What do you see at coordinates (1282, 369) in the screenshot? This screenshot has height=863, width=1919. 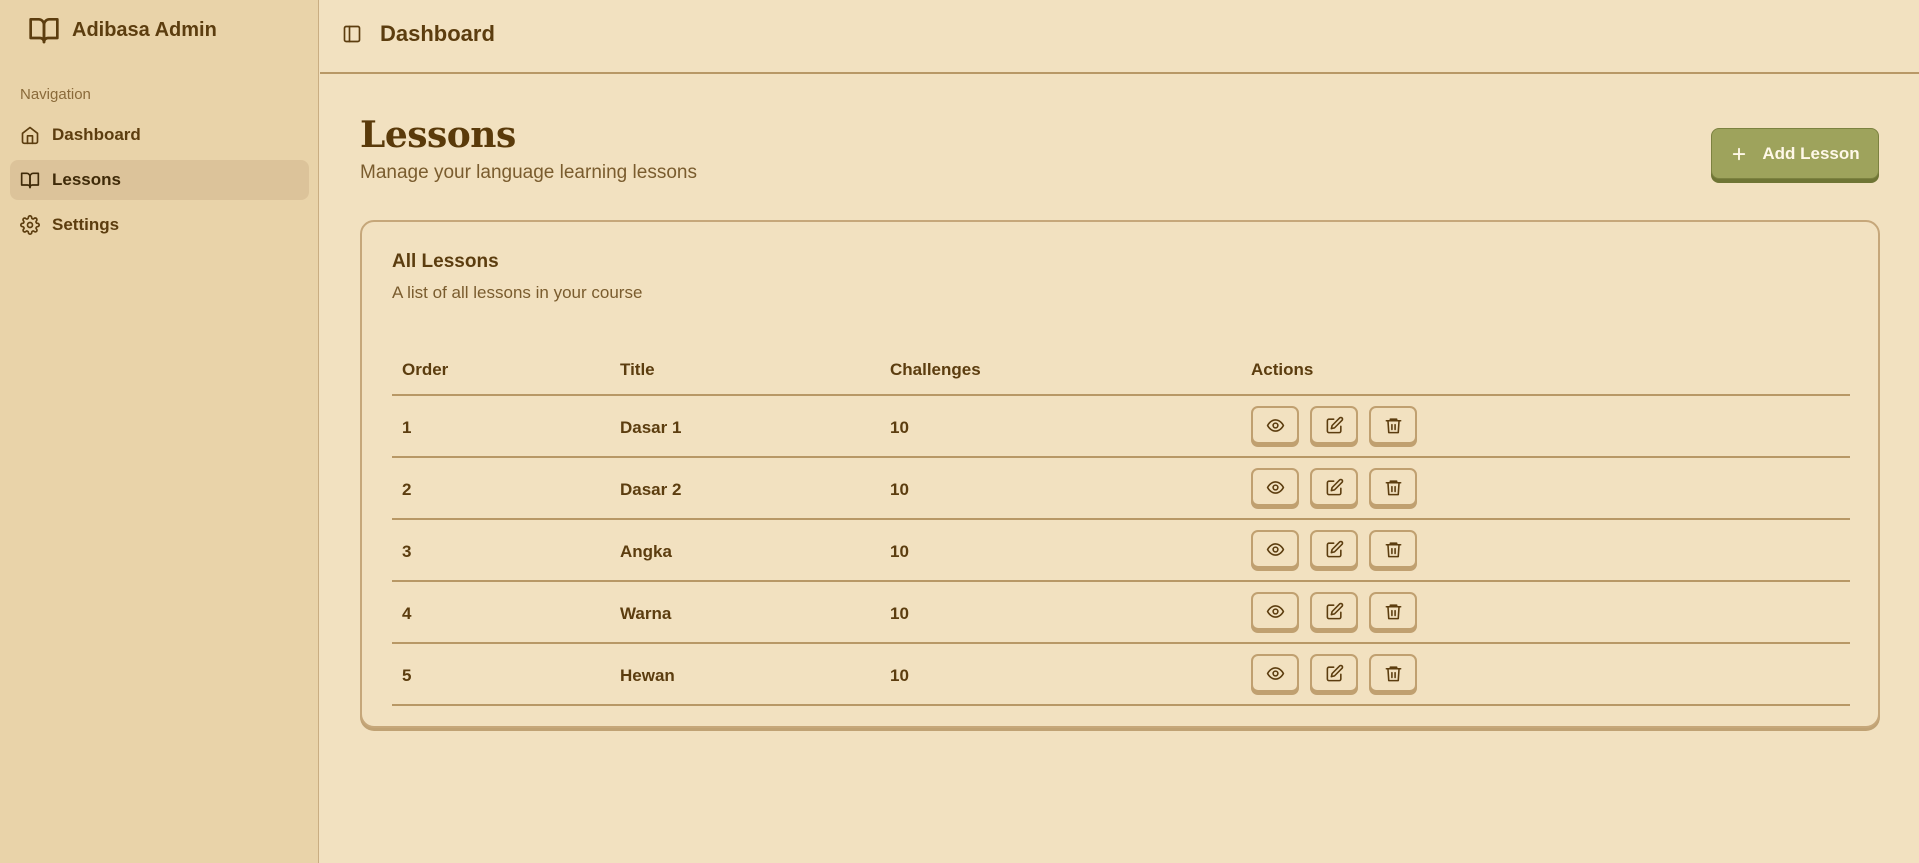 I see `column-header-actions: Actions` at bounding box center [1282, 369].